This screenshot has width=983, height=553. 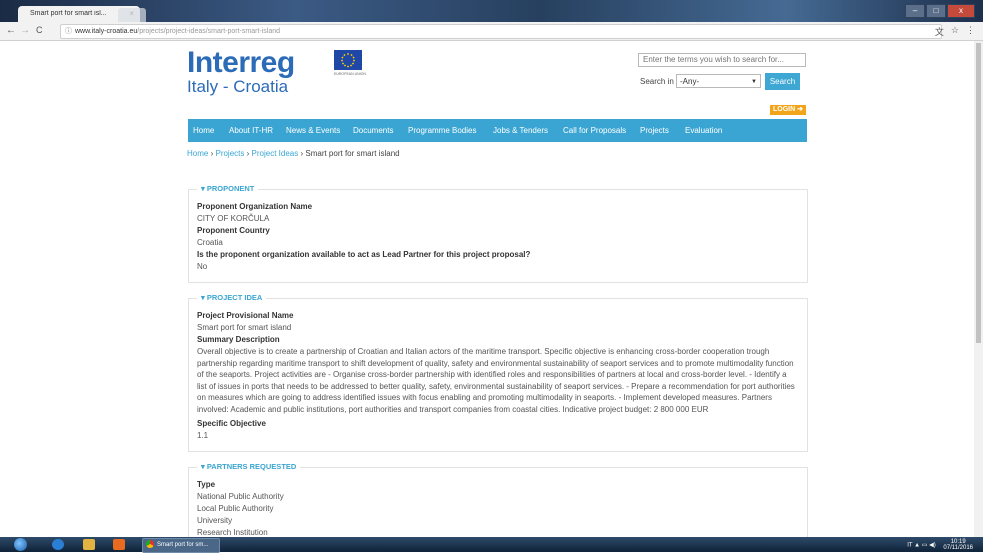 I want to click on logo-subtitle: Italy - Croatia, so click(x=238, y=86).